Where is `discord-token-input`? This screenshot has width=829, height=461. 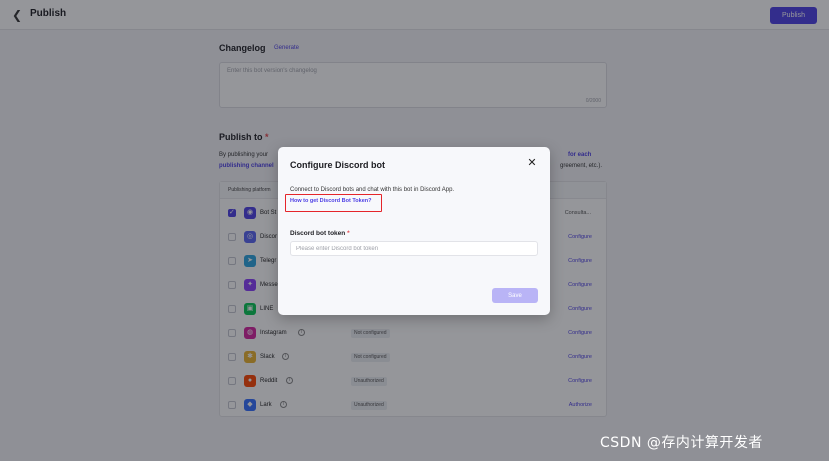 discord-token-input is located at coordinates (414, 248).